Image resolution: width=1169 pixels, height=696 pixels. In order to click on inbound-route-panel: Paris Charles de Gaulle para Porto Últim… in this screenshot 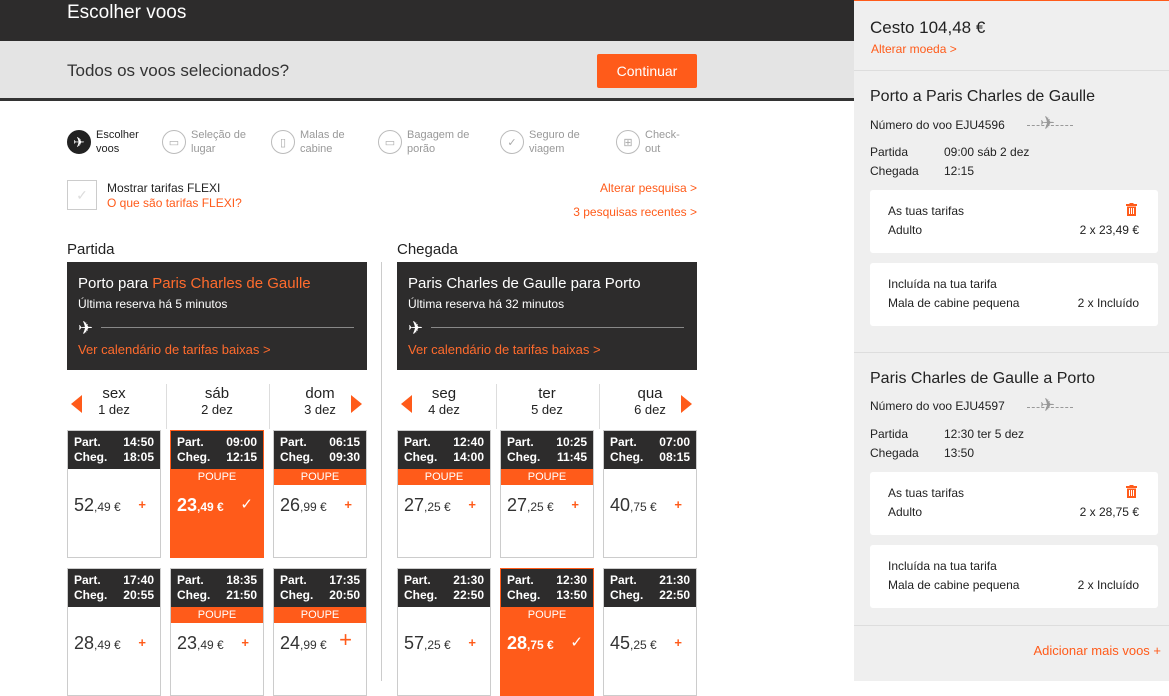, I will do `click(547, 316)`.